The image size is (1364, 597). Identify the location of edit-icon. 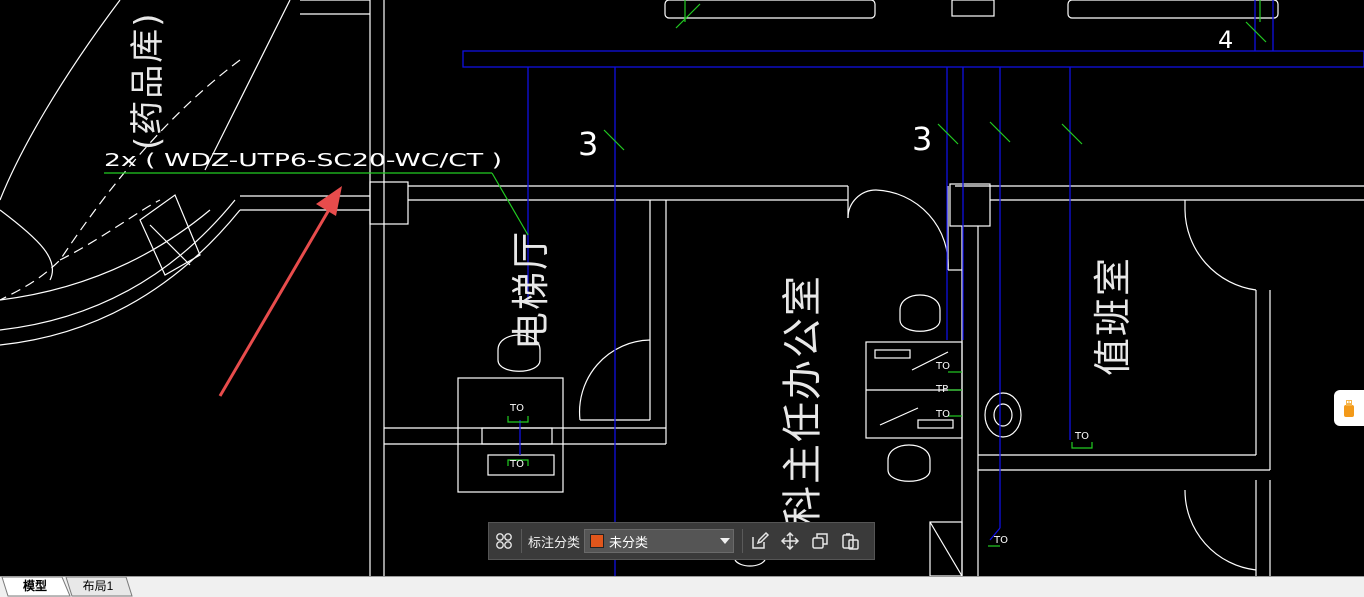
(761, 540).